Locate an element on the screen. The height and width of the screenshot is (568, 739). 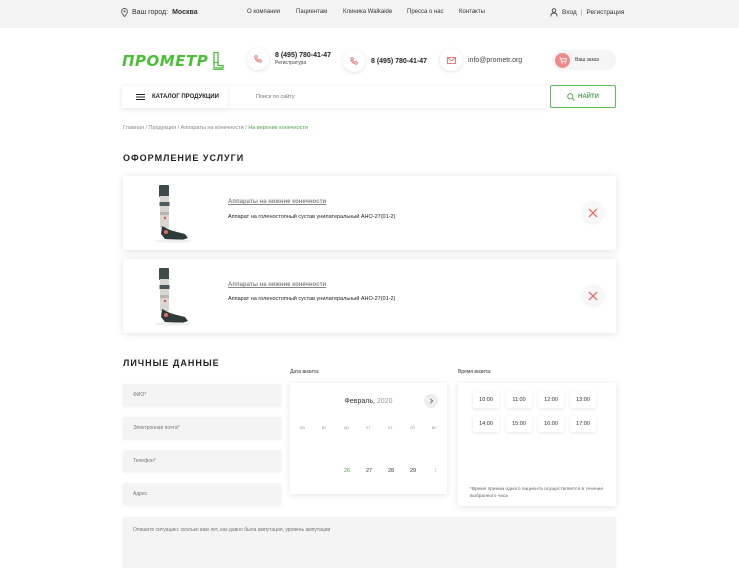
phone-main: 8 (495) 780-41-47 is located at coordinates (385, 61).